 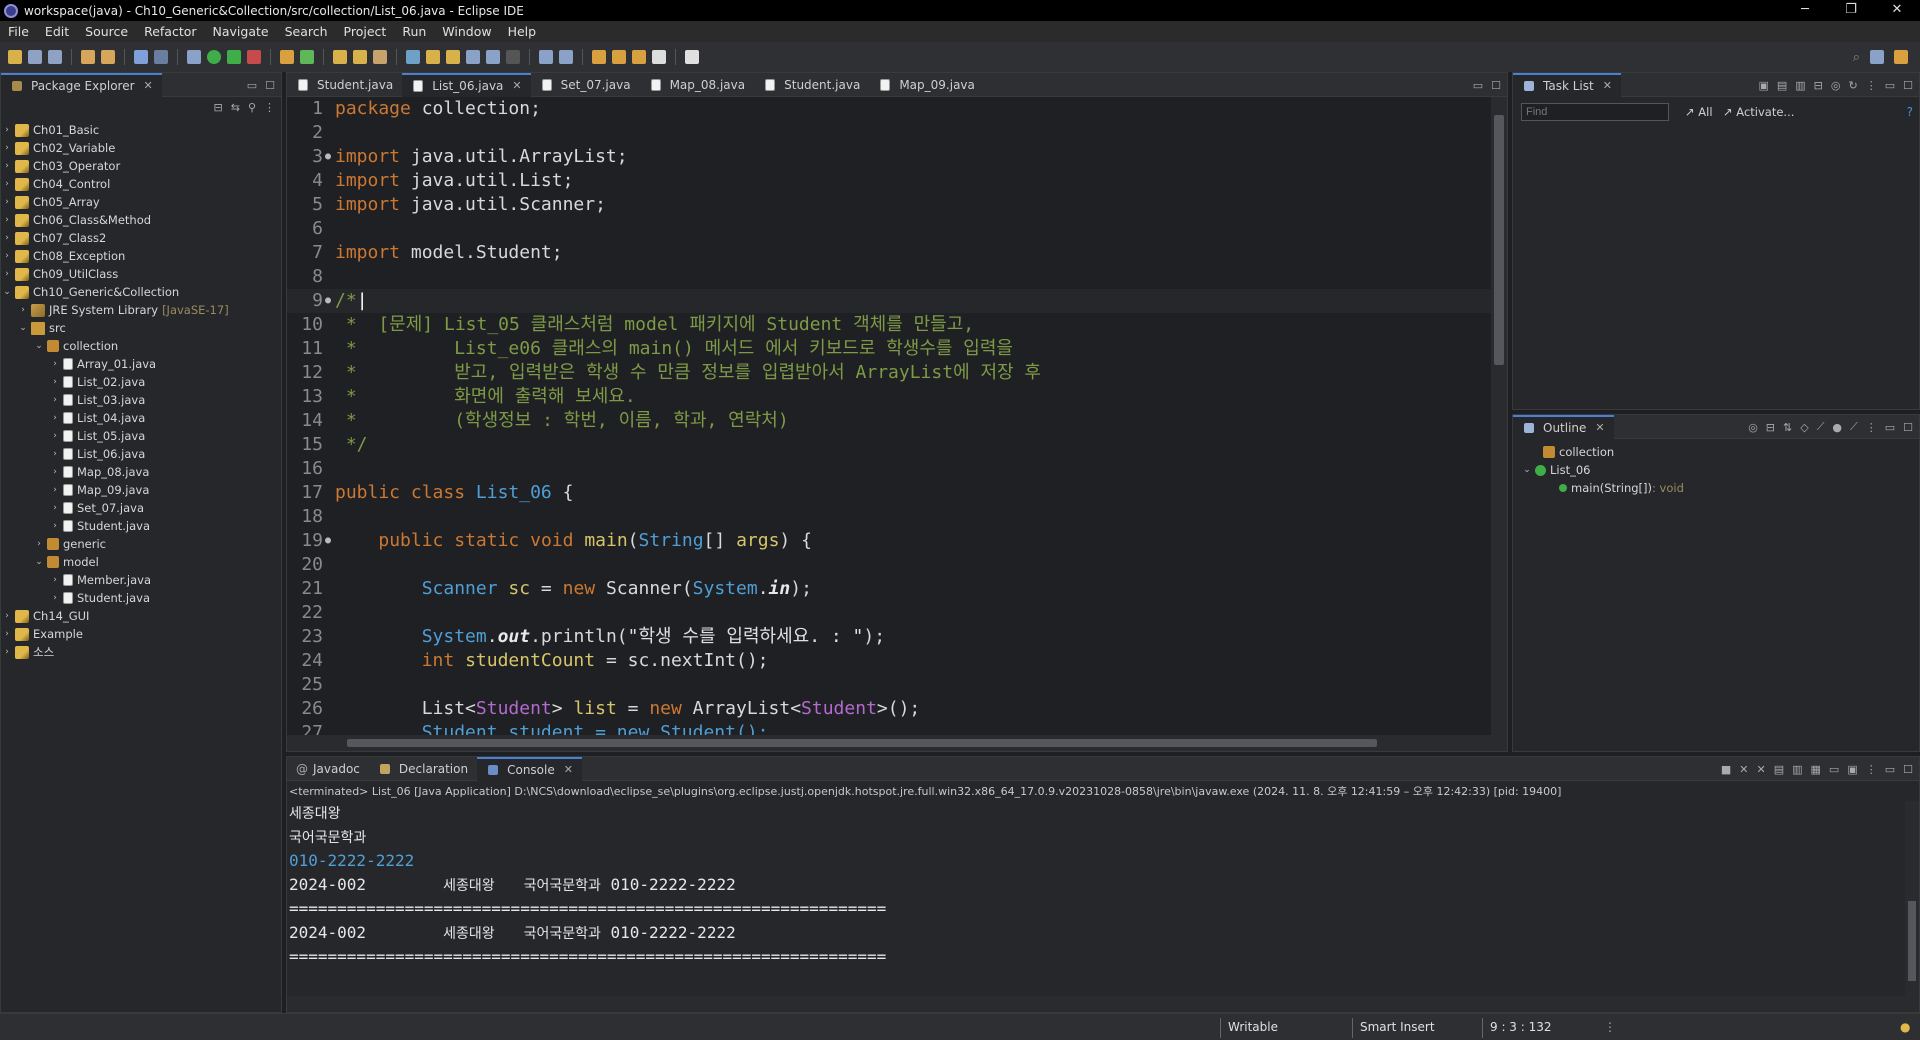 What do you see at coordinates (1852, 769) in the screenshot?
I see `open-console-icon: ▣` at bounding box center [1852, 769].